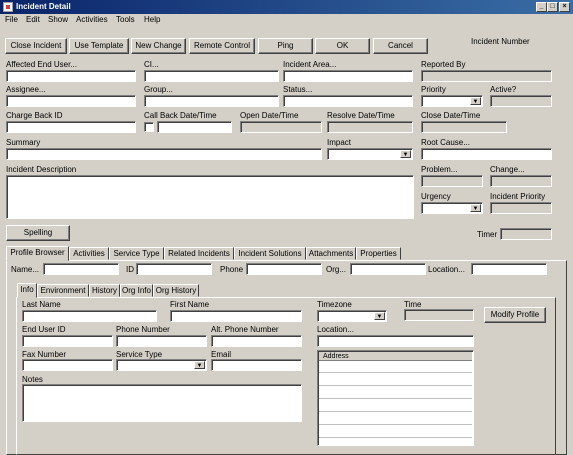  What do you see at coordinates (161, 365) in the screenshot?
I see `service-type-dropdown: ▼` at bounding box center [161, 365].